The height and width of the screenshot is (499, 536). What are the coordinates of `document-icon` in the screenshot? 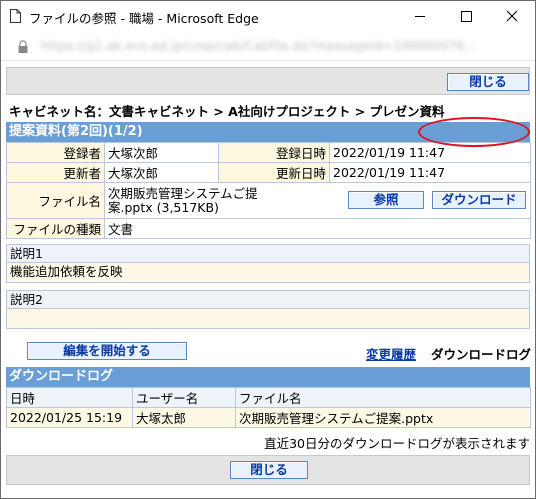 It's located at (15, 16).